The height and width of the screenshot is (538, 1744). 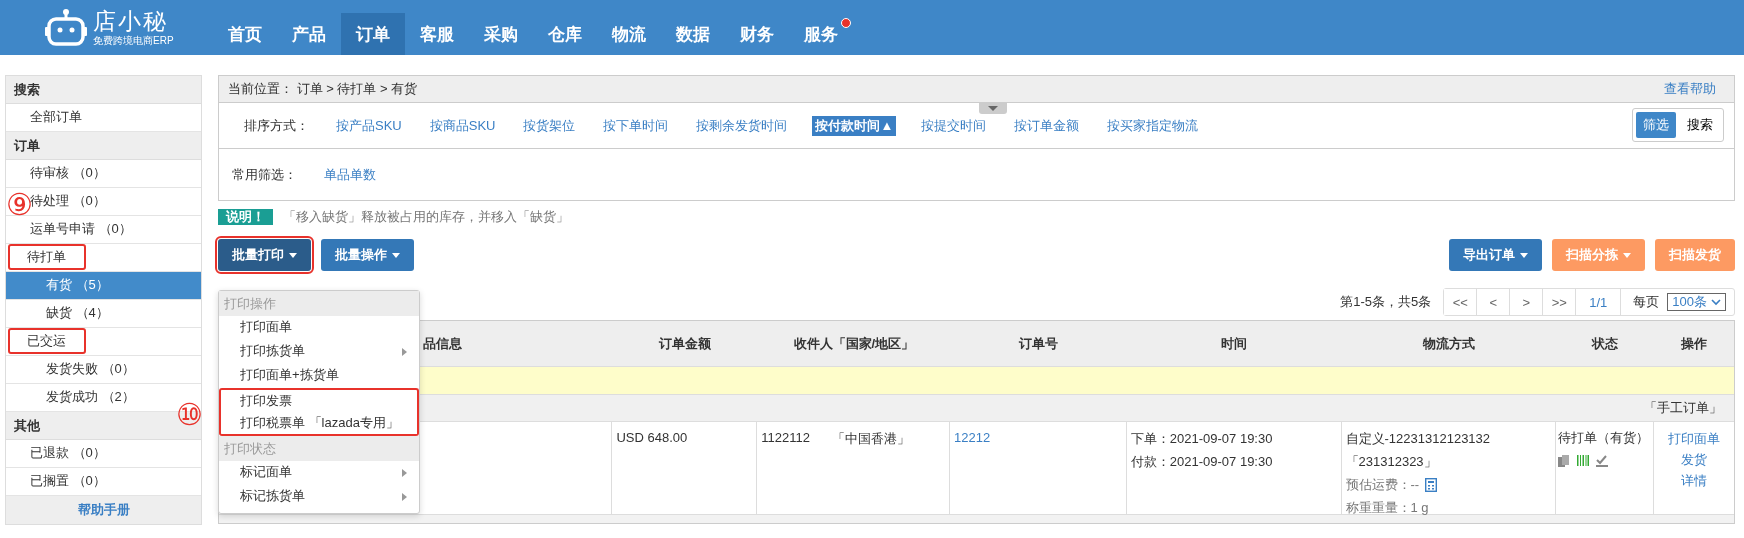 What do you see at coordinates (954, 125) in the screenshot?
I see `sort-option: 按提交时间` at bounding box center [954, 125].